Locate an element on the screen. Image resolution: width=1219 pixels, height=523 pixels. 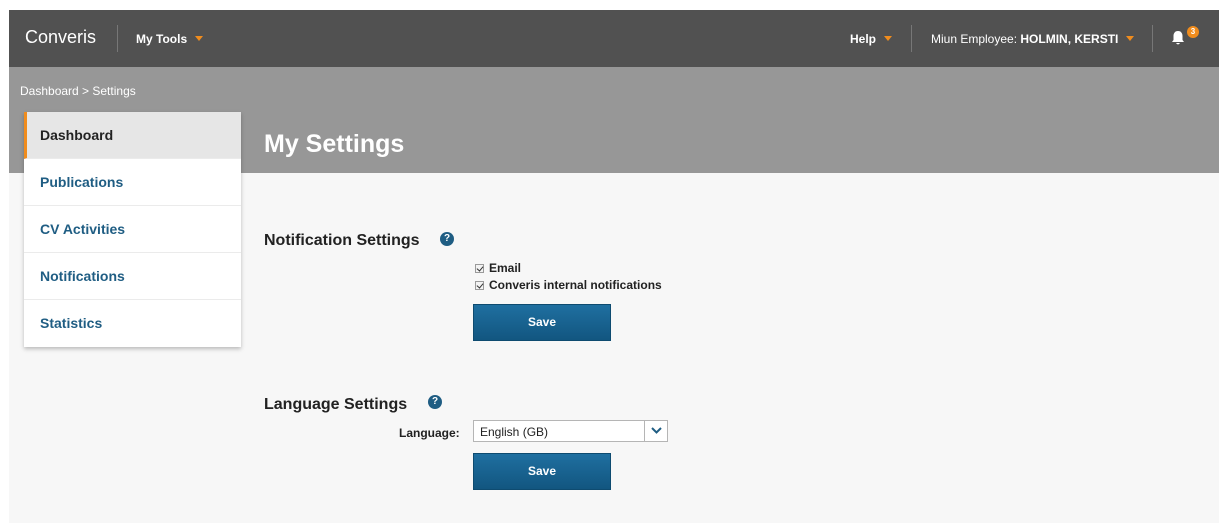
user-menu: Miun Employee: HOLMIN, KERSTI is located at coordinates (1033, 39).